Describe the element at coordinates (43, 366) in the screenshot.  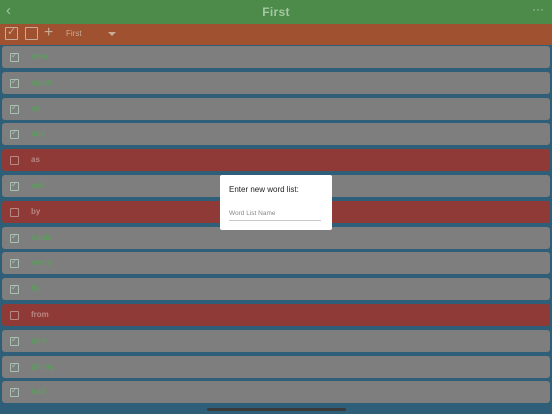
I see `list-item-word: giving` at that location.